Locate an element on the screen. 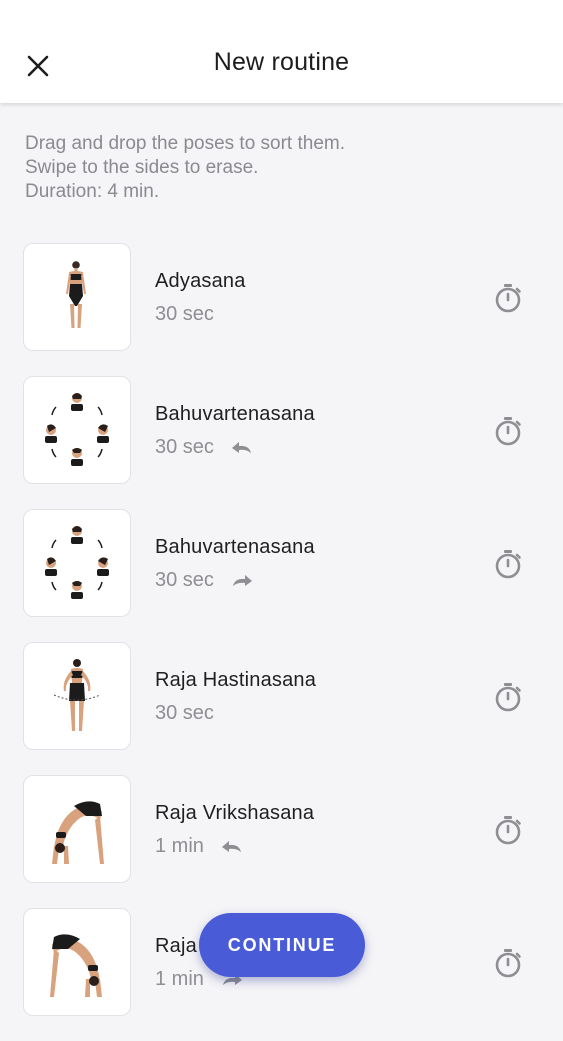  pose-name: Adyasana is located at coordinates (200, 281).